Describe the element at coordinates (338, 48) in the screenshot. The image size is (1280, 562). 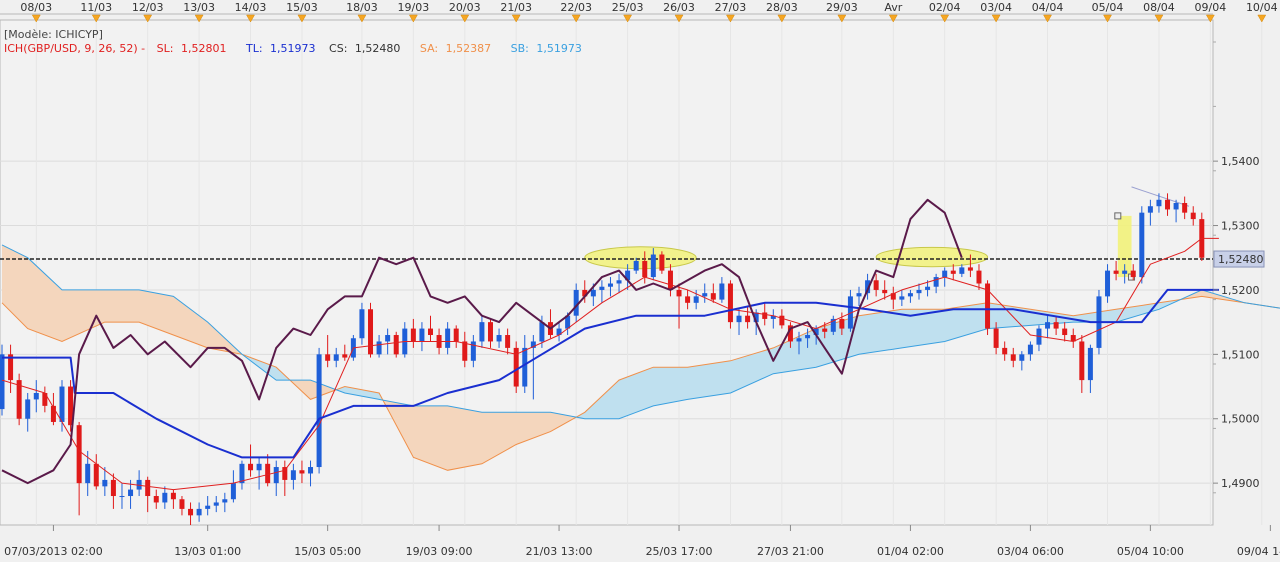
I see `legend-cs-label: CS:` at that location.